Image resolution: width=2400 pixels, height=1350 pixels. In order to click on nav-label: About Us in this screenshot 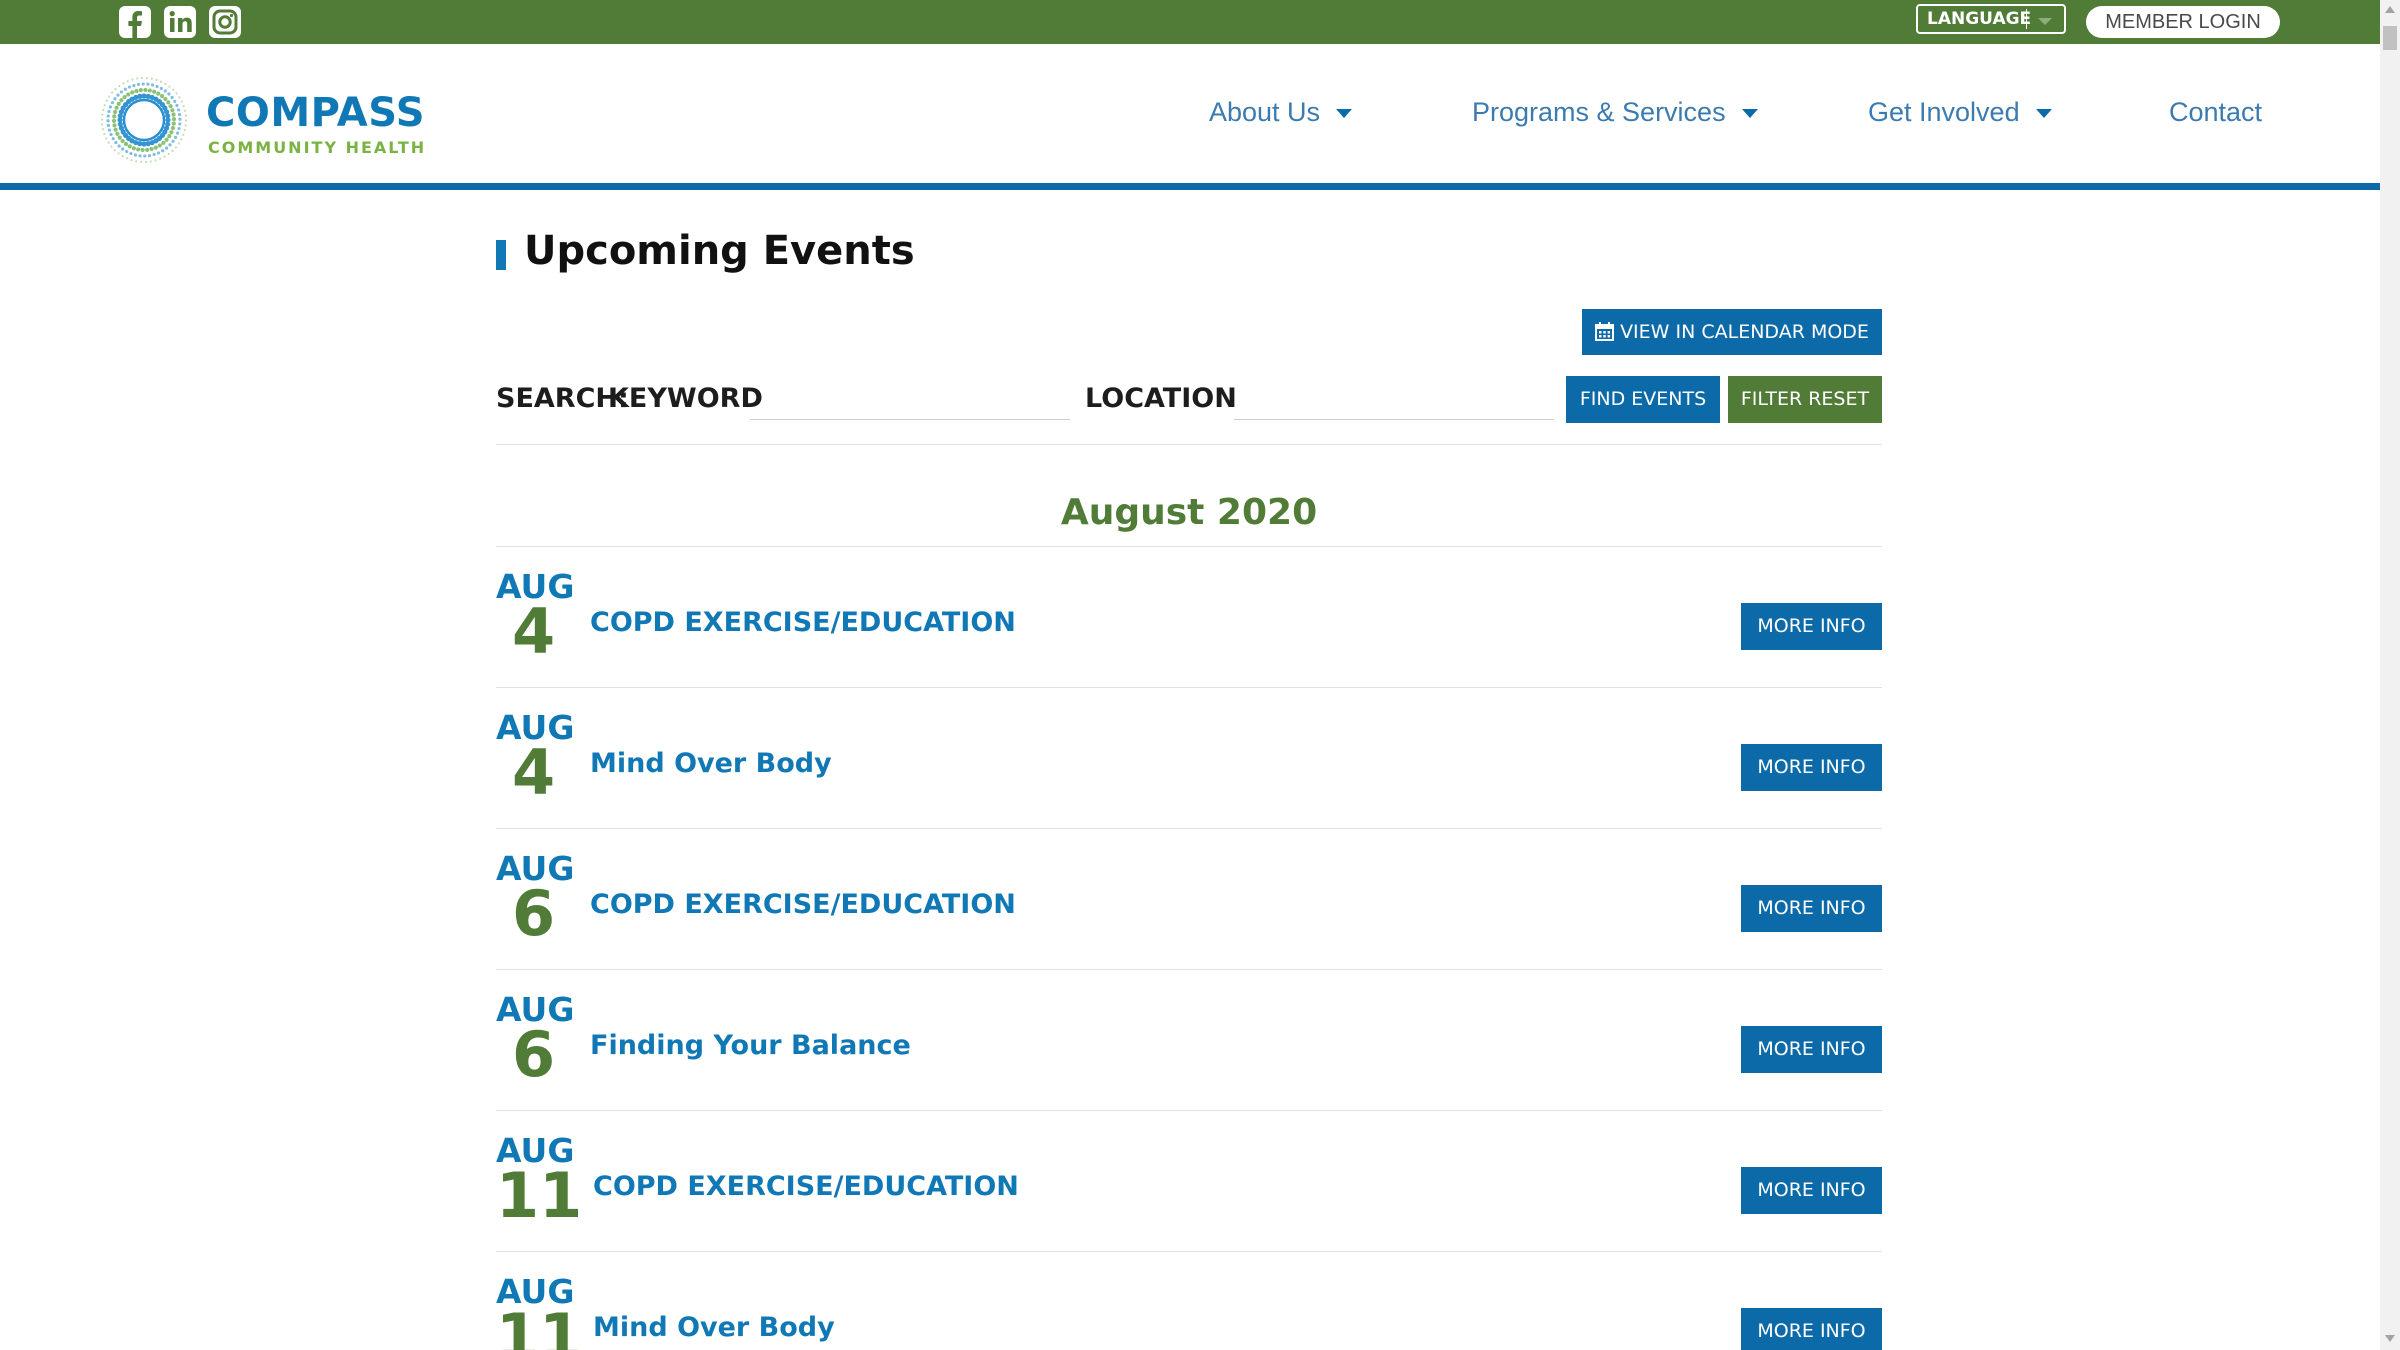, I will do `click(1265, 112)`.